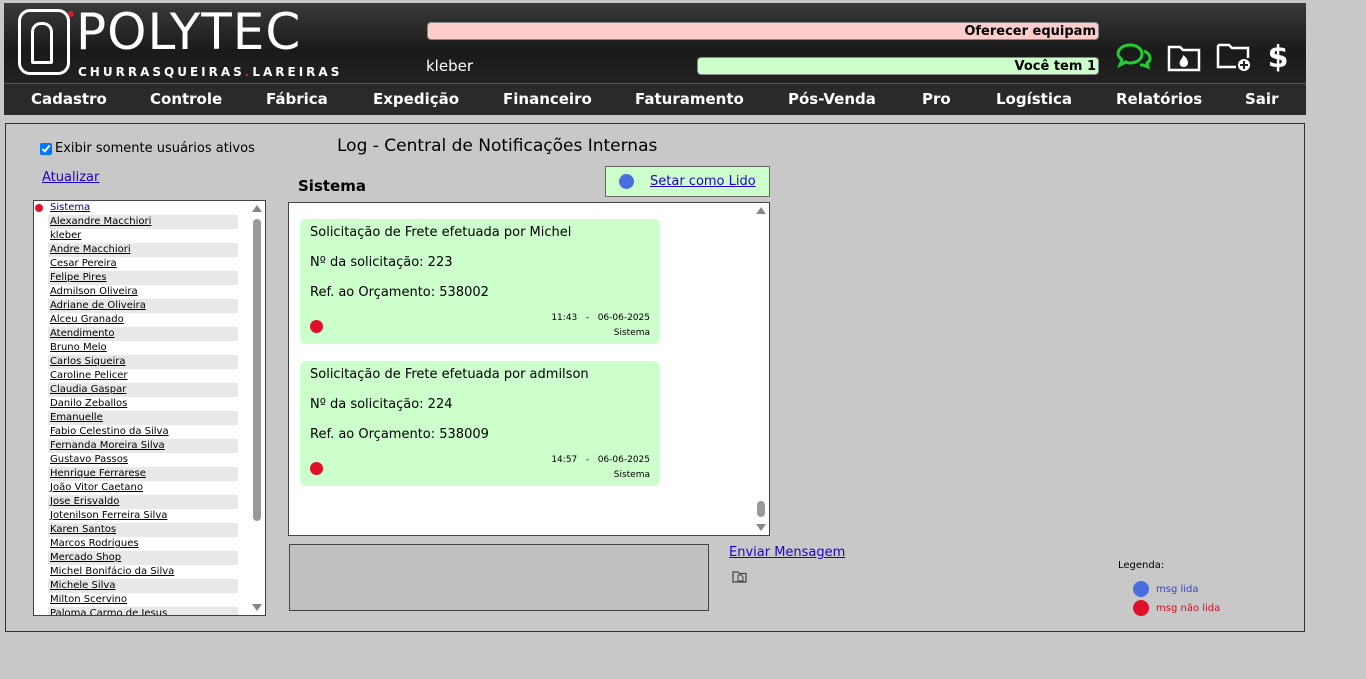 The height and width of the screenshot is (679, 1366). I want to click on menu-controle: Controle, so click(186, 99).